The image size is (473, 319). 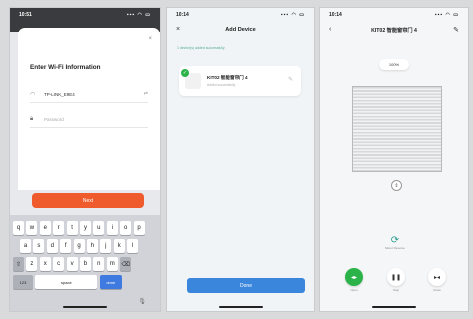 I want to click on lock-icon: 🔒︎, so click(x=32, y=119).